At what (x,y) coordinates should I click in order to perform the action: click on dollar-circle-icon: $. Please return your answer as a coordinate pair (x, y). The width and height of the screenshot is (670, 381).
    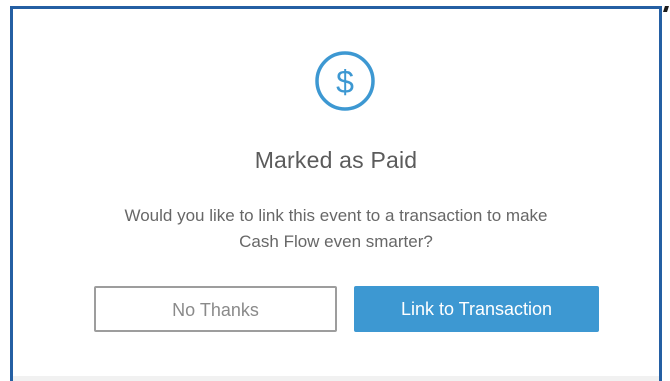
    Looking at the image, I should click on (345, 81).